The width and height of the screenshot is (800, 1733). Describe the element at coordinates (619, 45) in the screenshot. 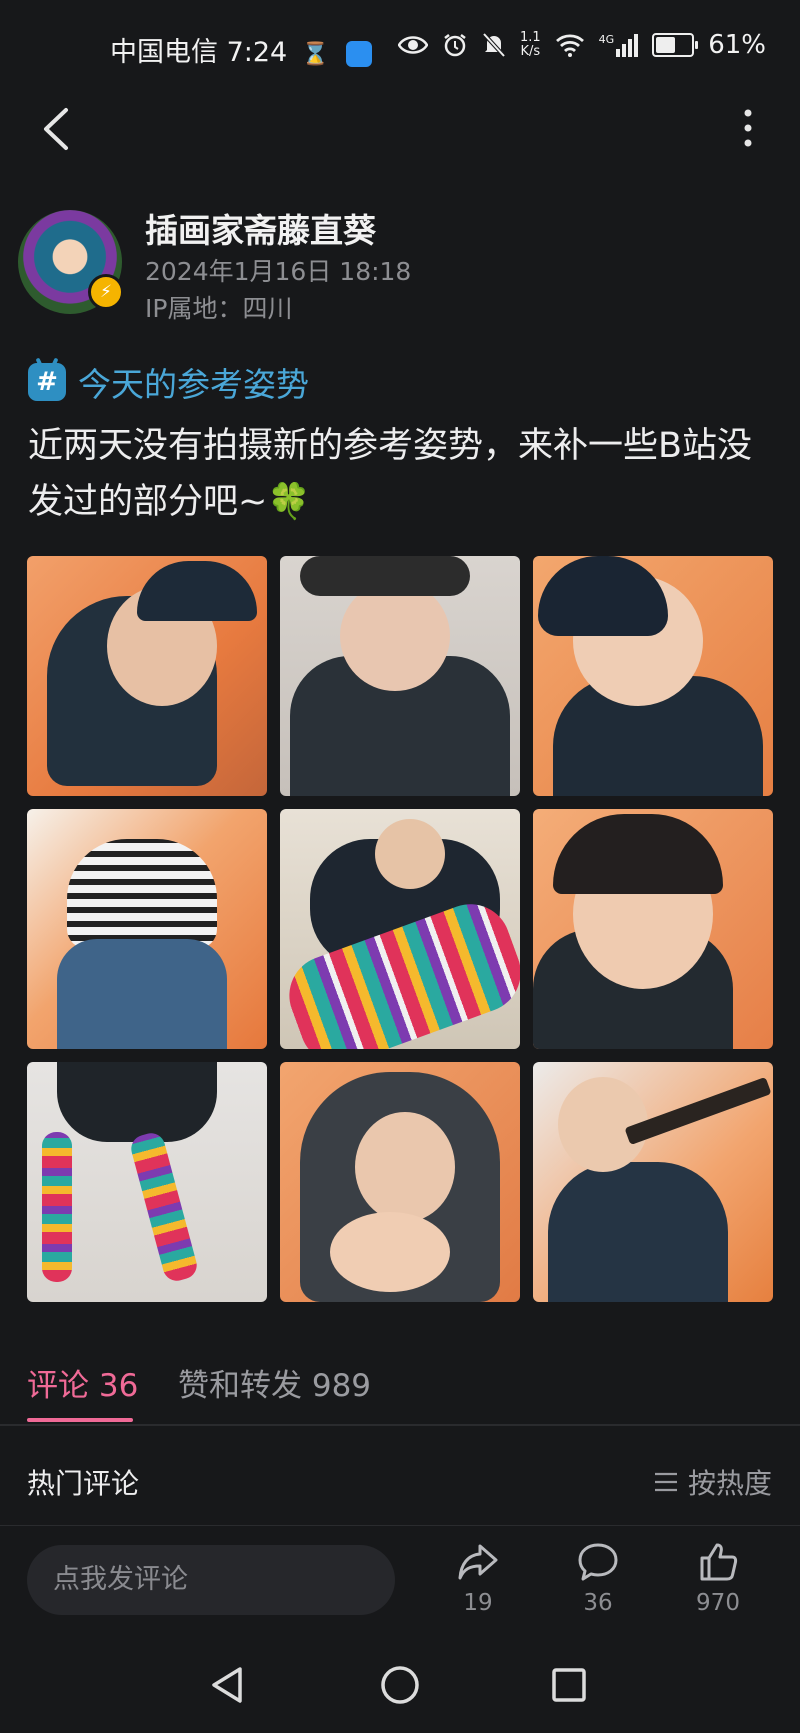

I see `signal-icon: 4G` at that location.